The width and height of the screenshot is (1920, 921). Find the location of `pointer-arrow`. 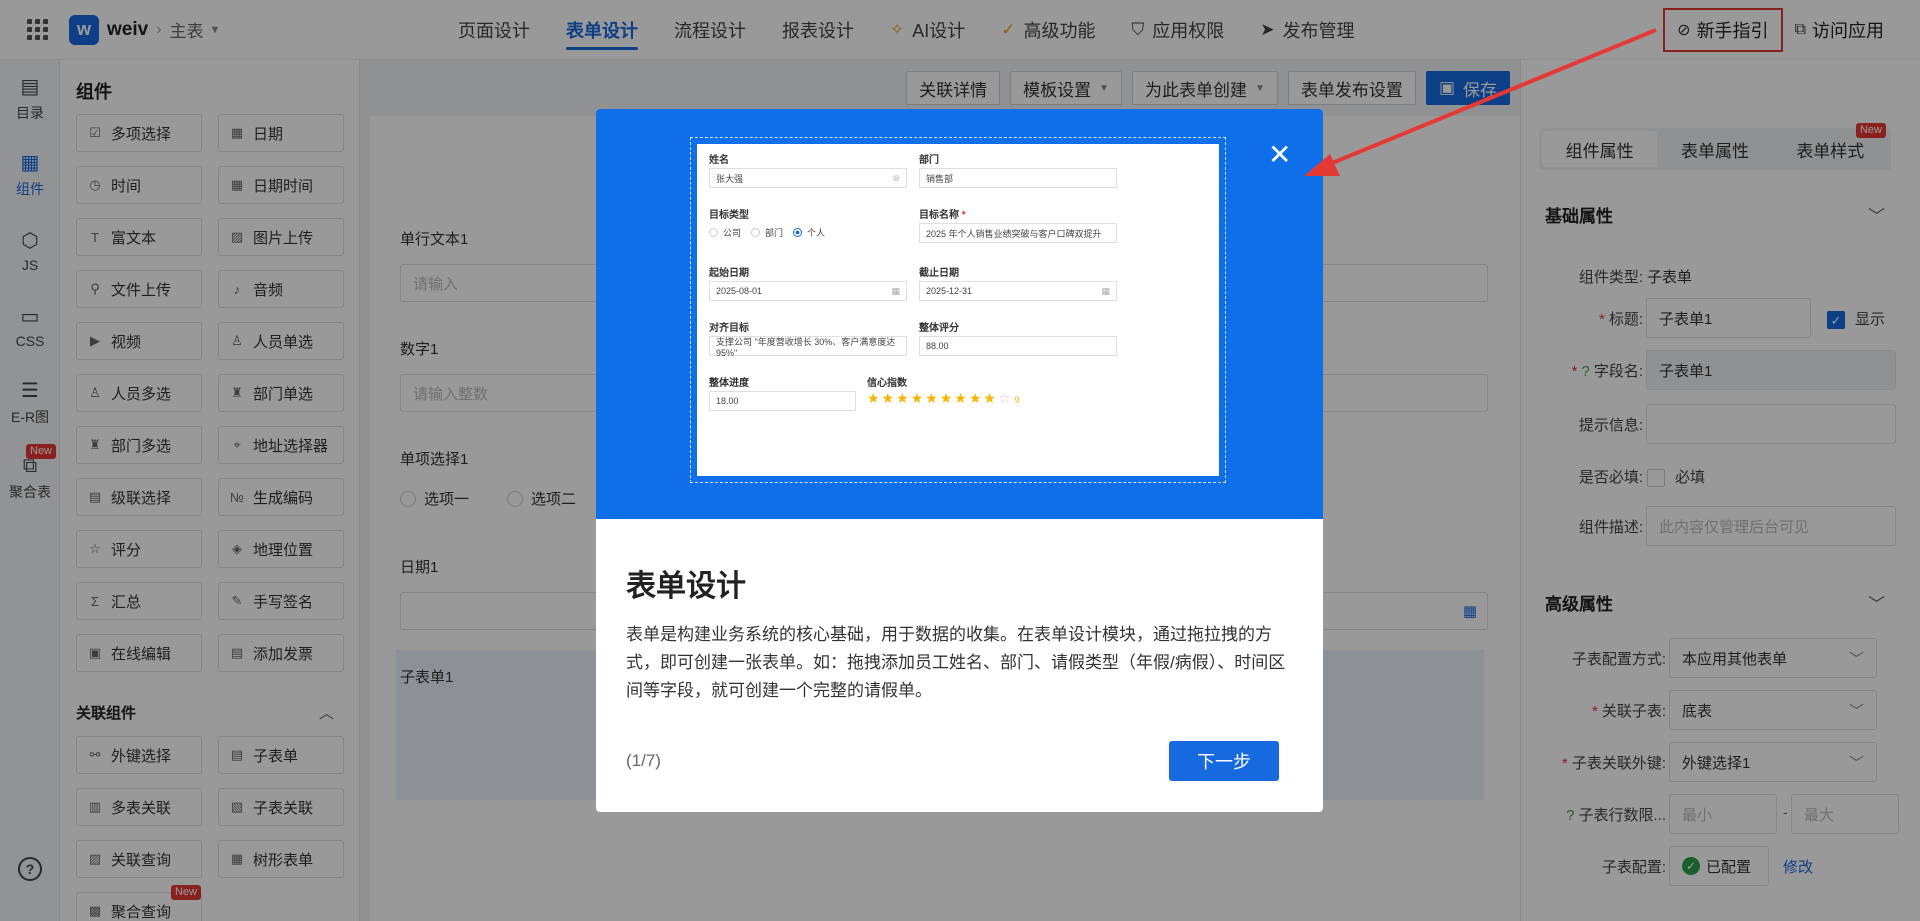

pointer-arrow is located at coordinates (1480, 102).